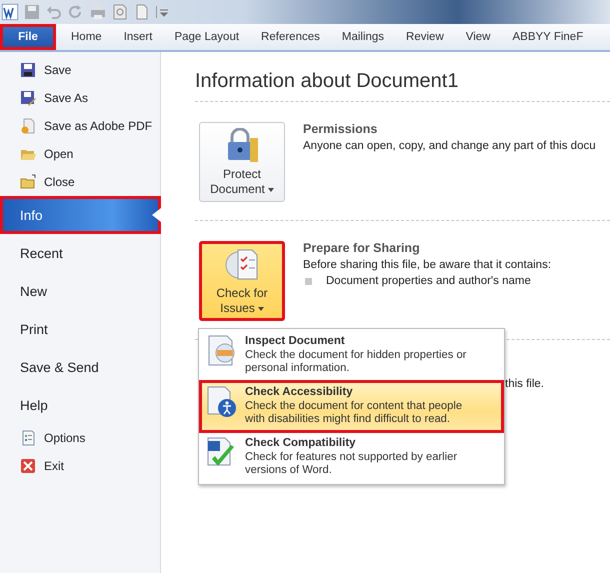  What do you see at coordinates (28, 438) in the screenshot?
I see `options-document-icon` at bounding box center [28, 438].